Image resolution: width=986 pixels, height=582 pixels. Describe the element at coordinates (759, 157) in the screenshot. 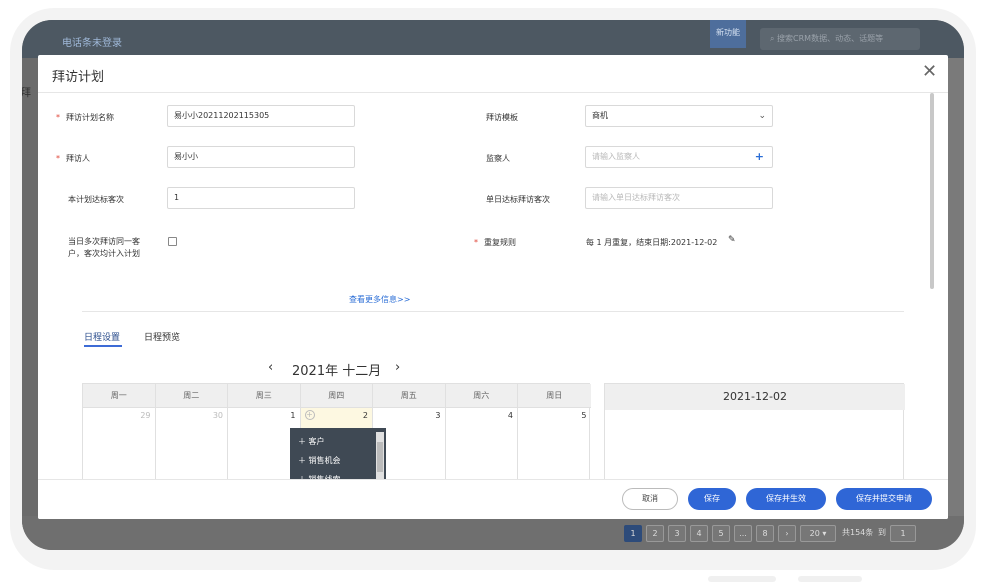

I see `add-icon: +` at that location.